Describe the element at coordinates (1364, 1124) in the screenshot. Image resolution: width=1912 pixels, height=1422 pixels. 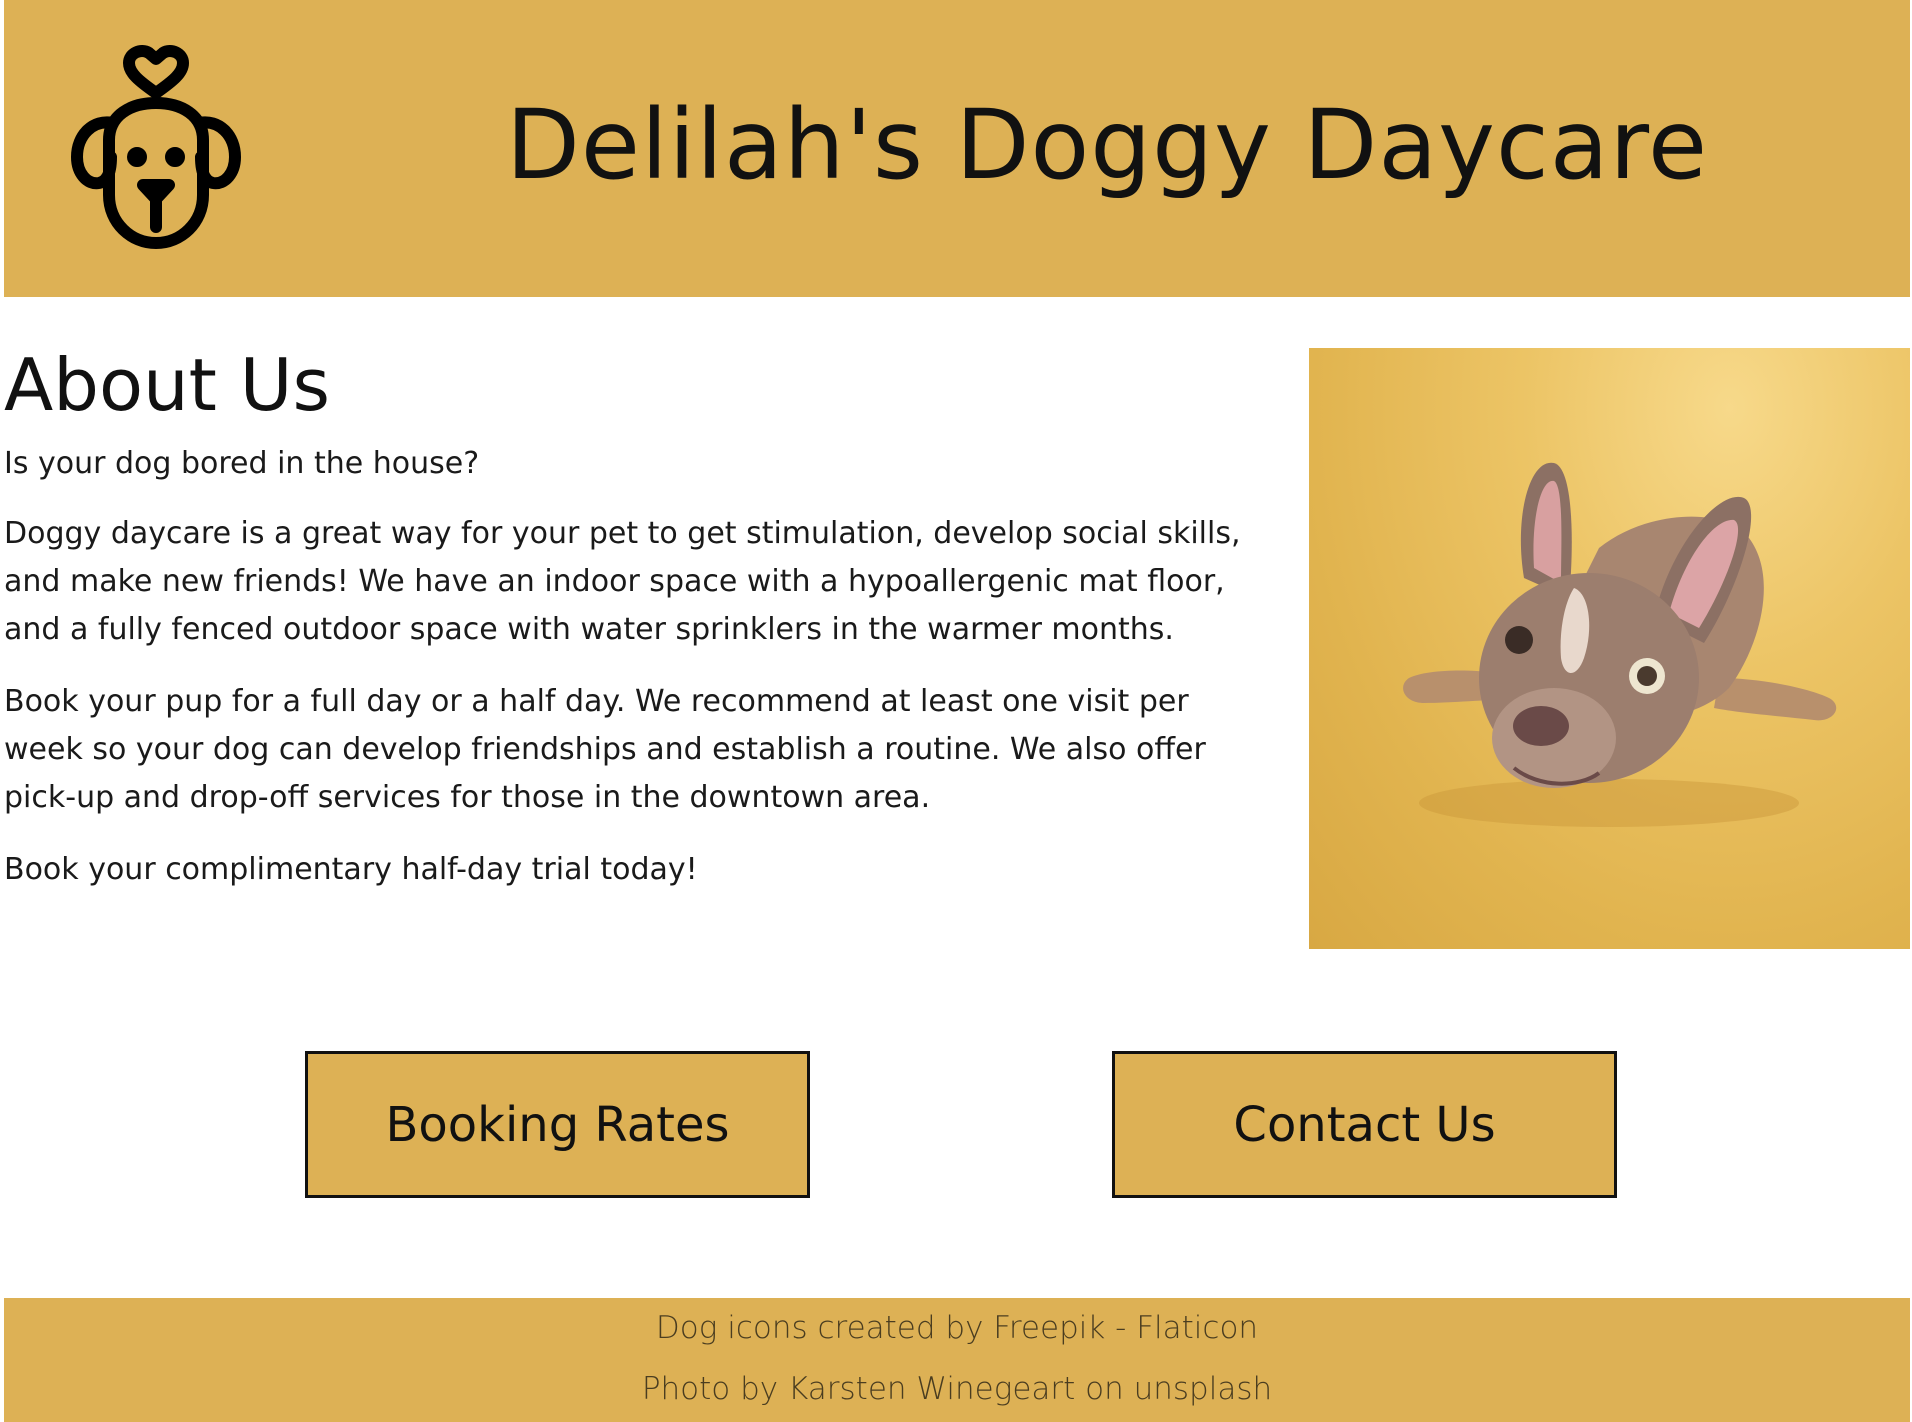
I see `contact-us-button: Contact Us` at that location.